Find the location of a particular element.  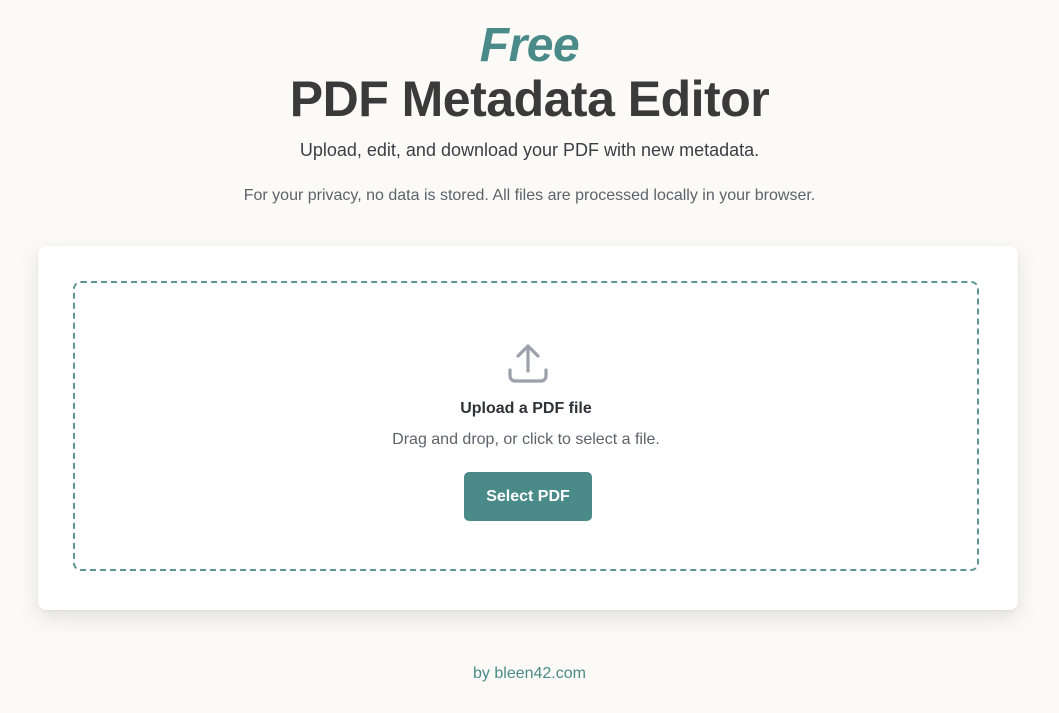

page-title: PDF Metadata Editor is located at coordinates (529, 99).